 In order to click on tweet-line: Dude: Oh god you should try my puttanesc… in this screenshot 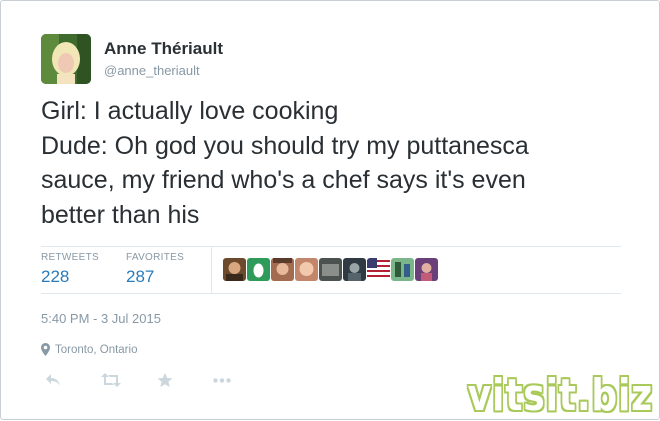, I will do `click(285, 145)`.